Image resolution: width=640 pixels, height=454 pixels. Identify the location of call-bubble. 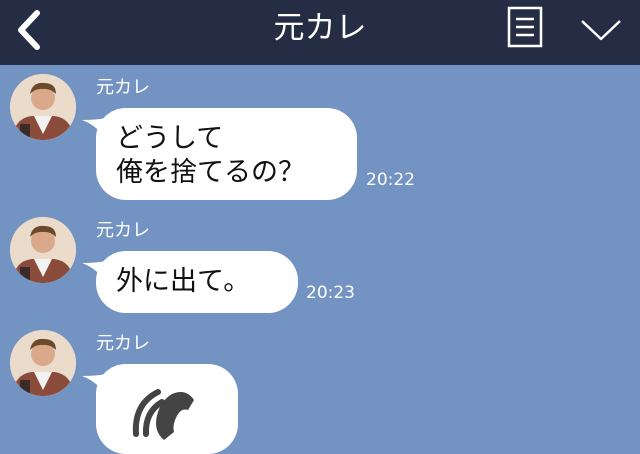
(167, 409).